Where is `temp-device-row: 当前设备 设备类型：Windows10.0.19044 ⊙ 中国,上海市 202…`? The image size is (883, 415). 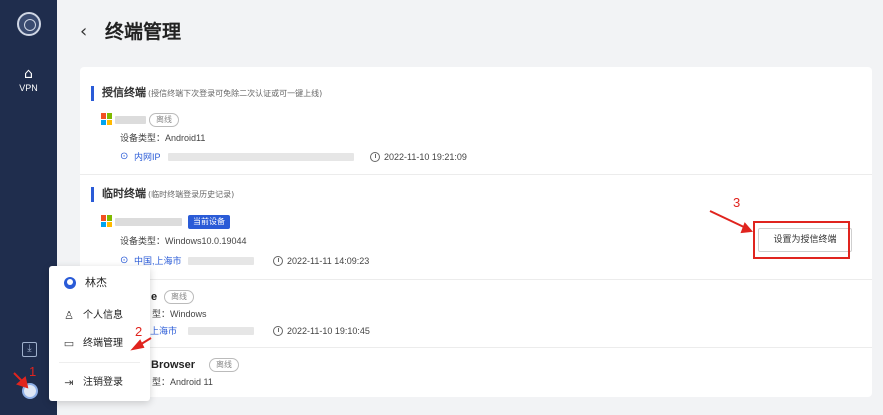
temp-device-row: 当前设备 设备类型：Windows10.0.19044 ⊙ 中国,上海市 202… is located at coordinates (476, 240).